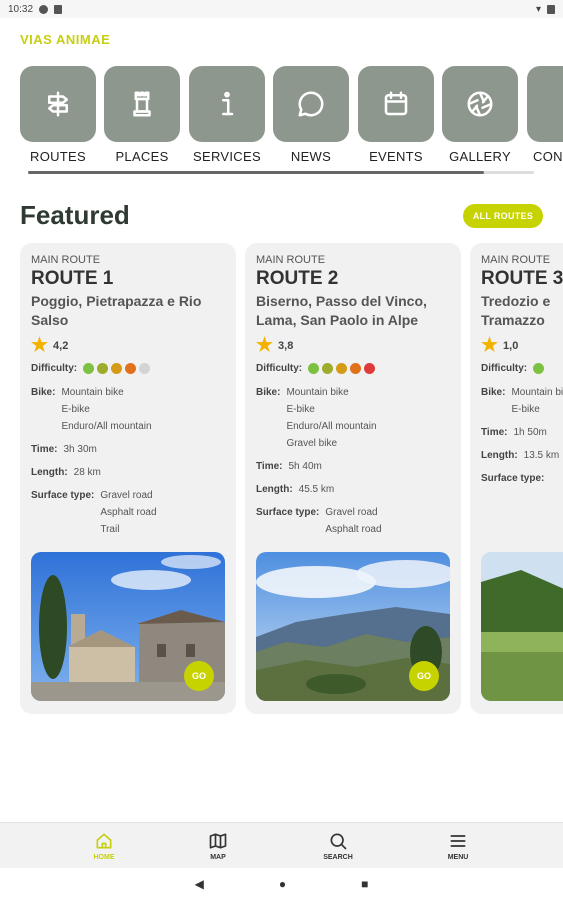 The height and width of the screenshot is (900, 563). What do you see at coordinates (548, 156) in the screenshot?
I see `category-label: CON` at bounding box center [548, 156].